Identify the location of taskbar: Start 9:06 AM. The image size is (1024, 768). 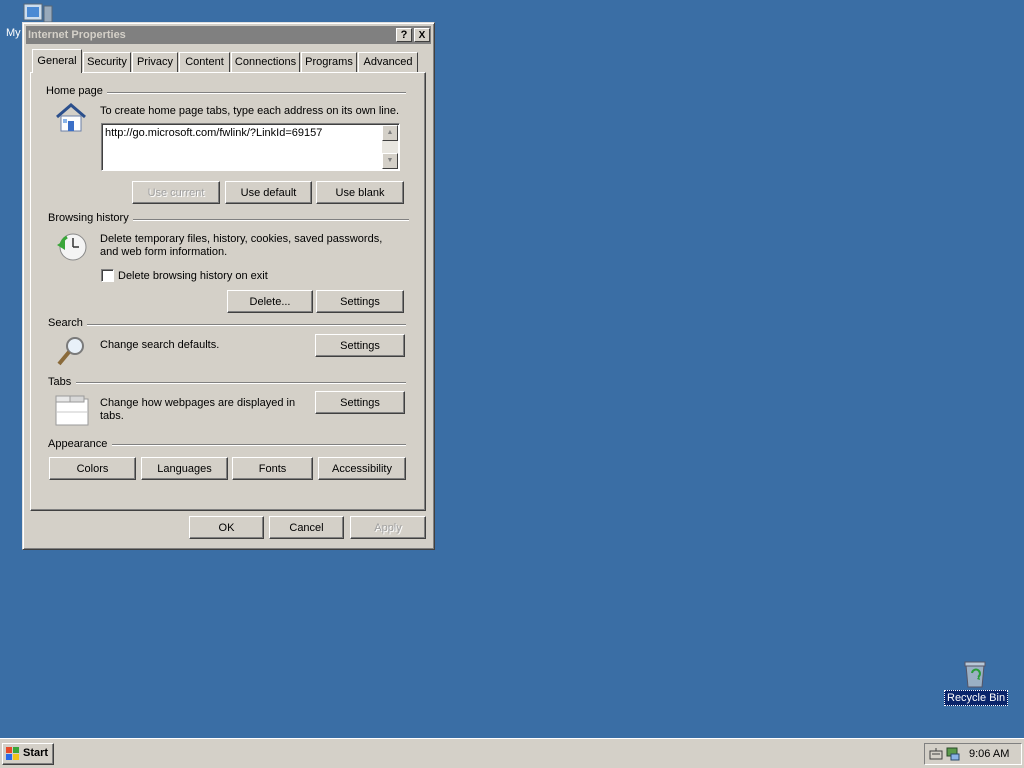
(512, 753).